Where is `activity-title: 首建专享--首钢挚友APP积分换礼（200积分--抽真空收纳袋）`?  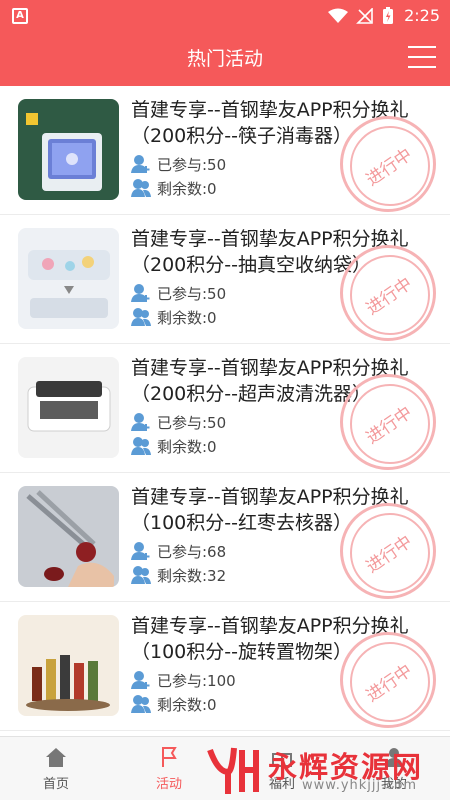
activity-title: 首建专享--首钢挚友APP积分换礼（200积分--抽真空收纳袋） is located at coordinates (270, 252).